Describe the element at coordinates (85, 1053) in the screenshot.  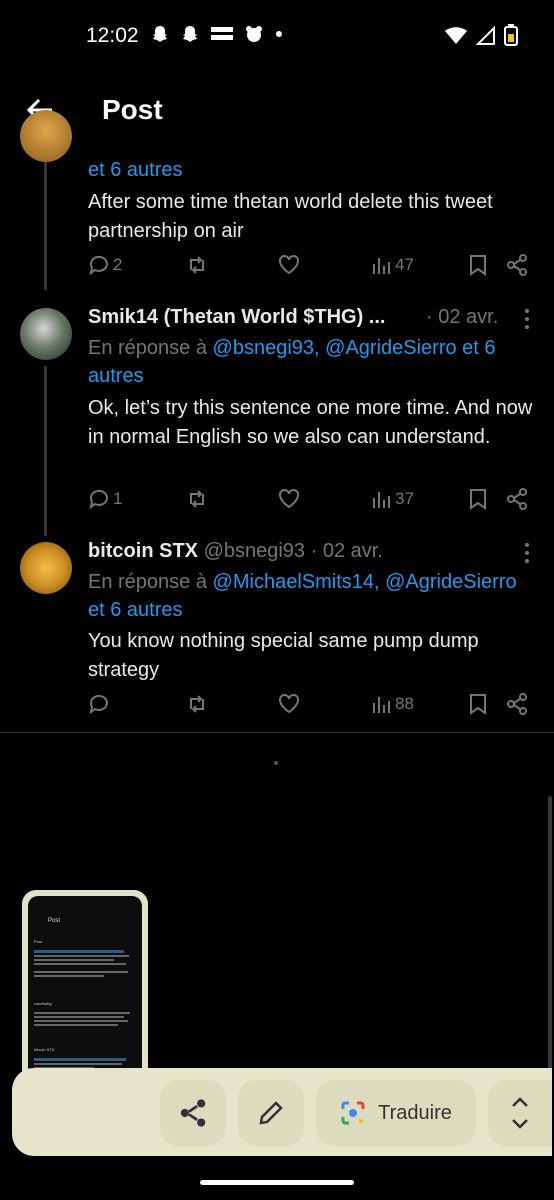
I see `thumbnail-tweet: bitcoin STX` at that location.